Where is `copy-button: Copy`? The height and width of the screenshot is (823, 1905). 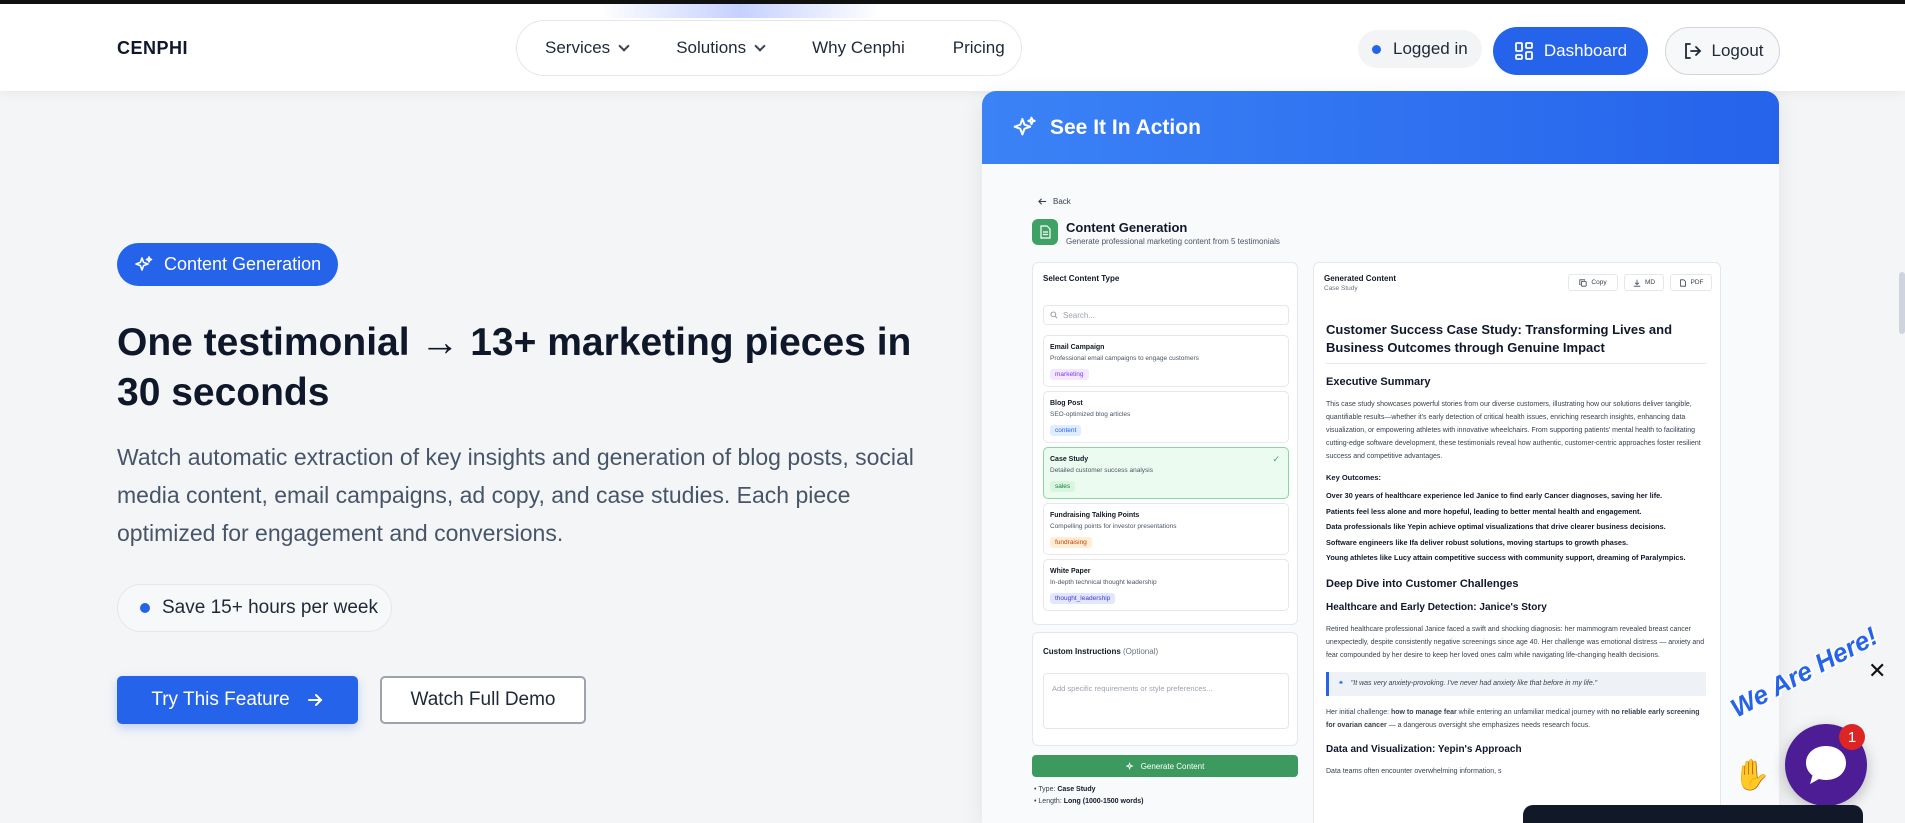 copy-button: Copy is located at coordinates (1593, 282).